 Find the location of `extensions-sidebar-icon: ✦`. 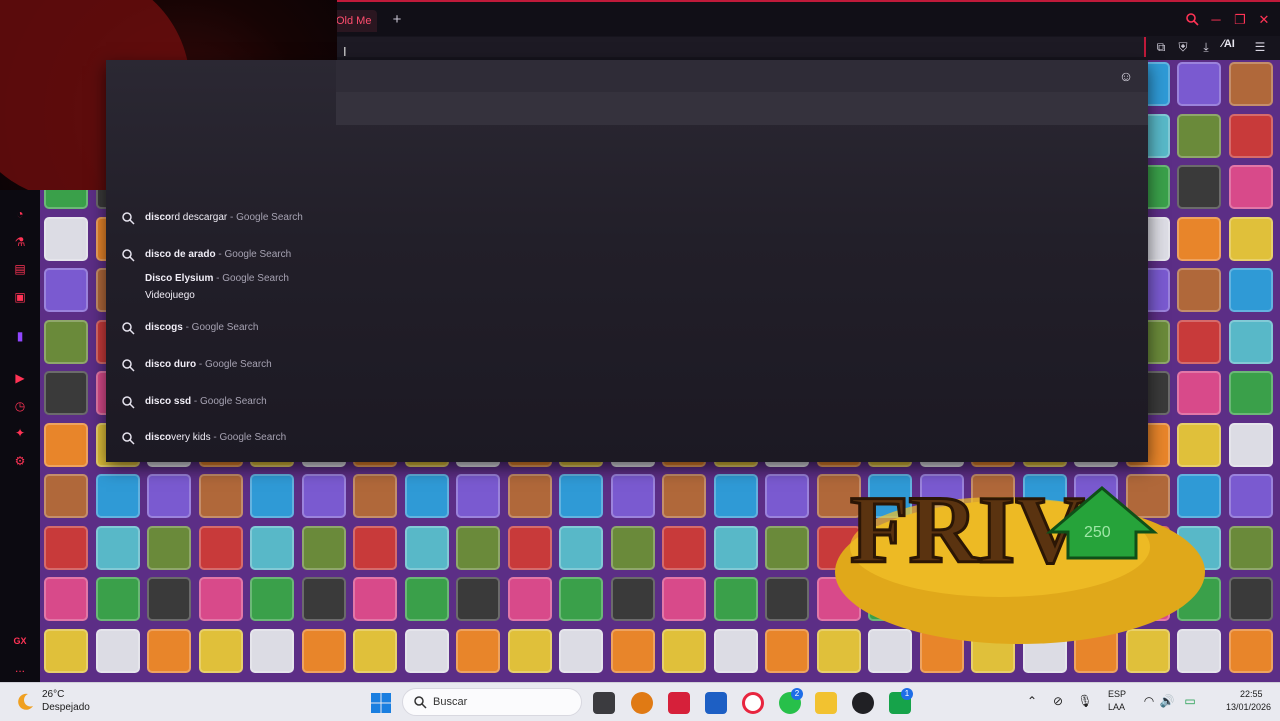

extensions-sidebar-icon: ✦ is located at coordinates (20, 433).